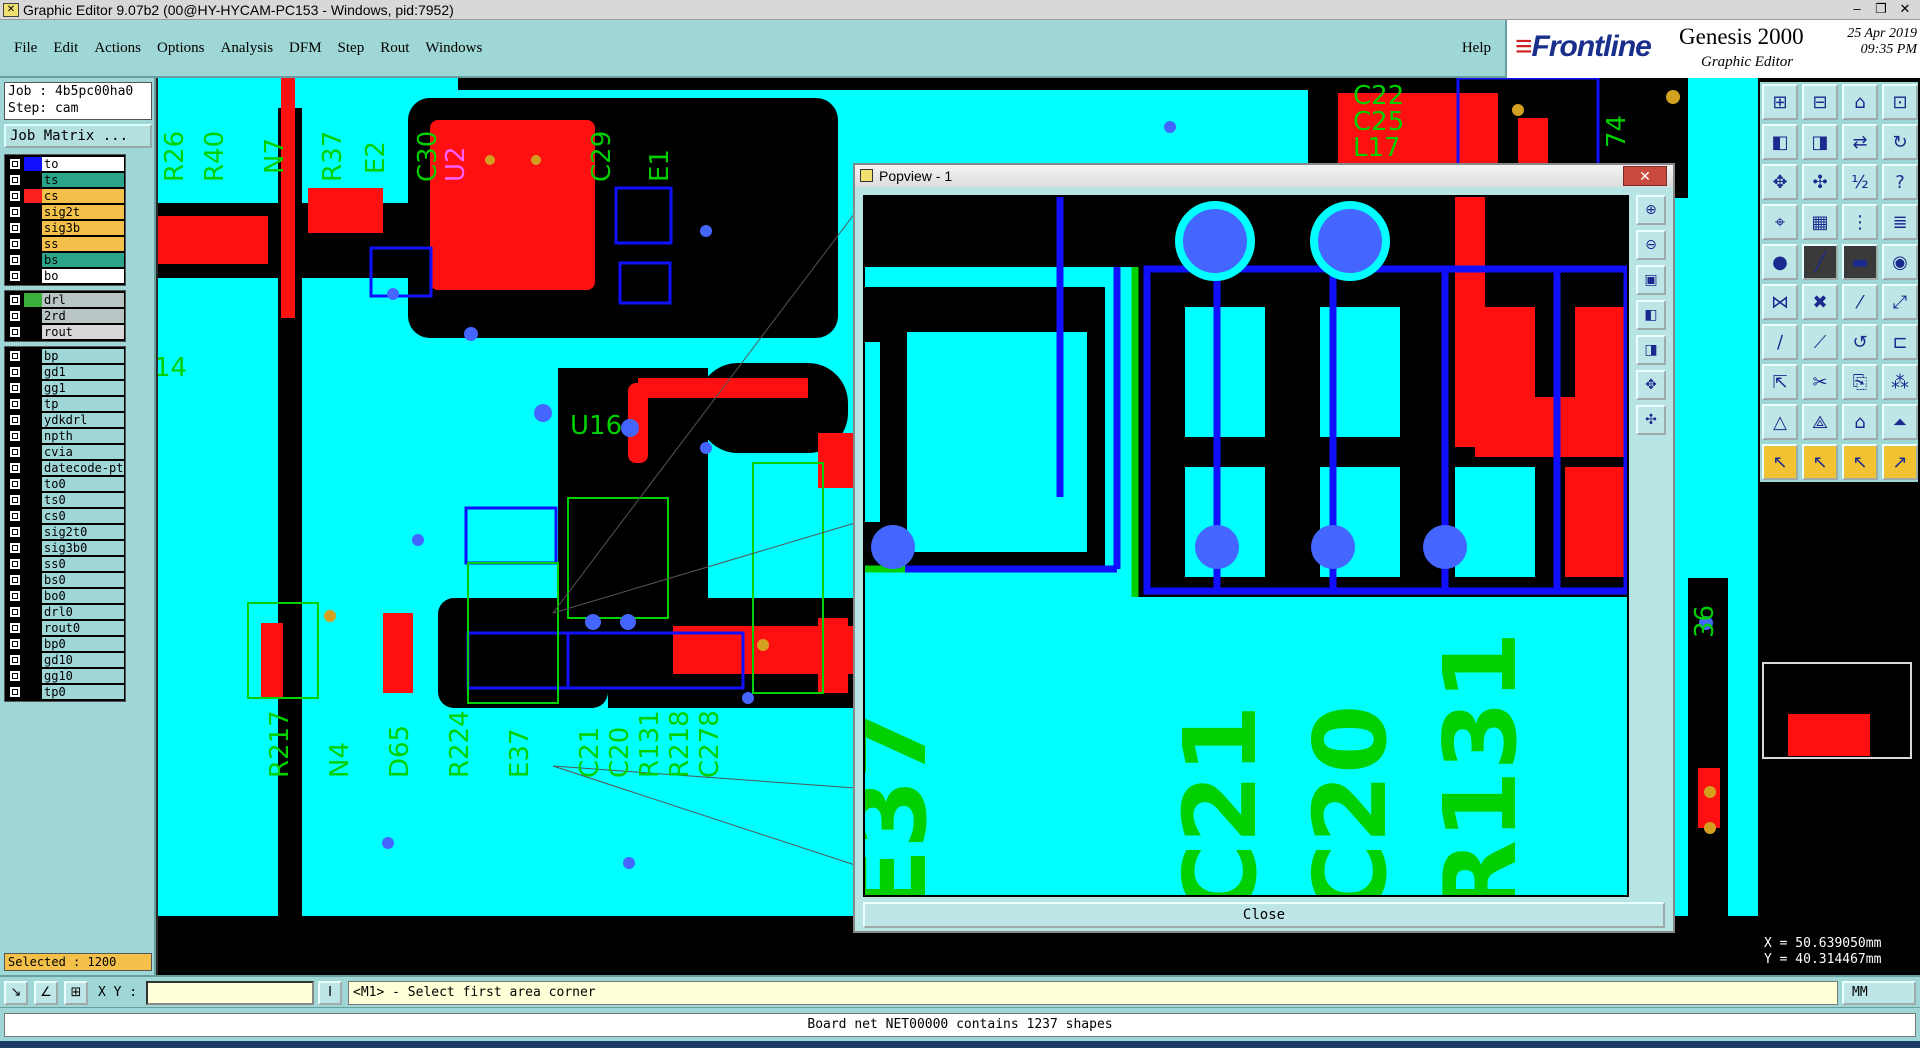  What do you see at coordinates (1900, 182) in the screenshot?
I see `help-icon: ?` at bounding box center [1900, 182].